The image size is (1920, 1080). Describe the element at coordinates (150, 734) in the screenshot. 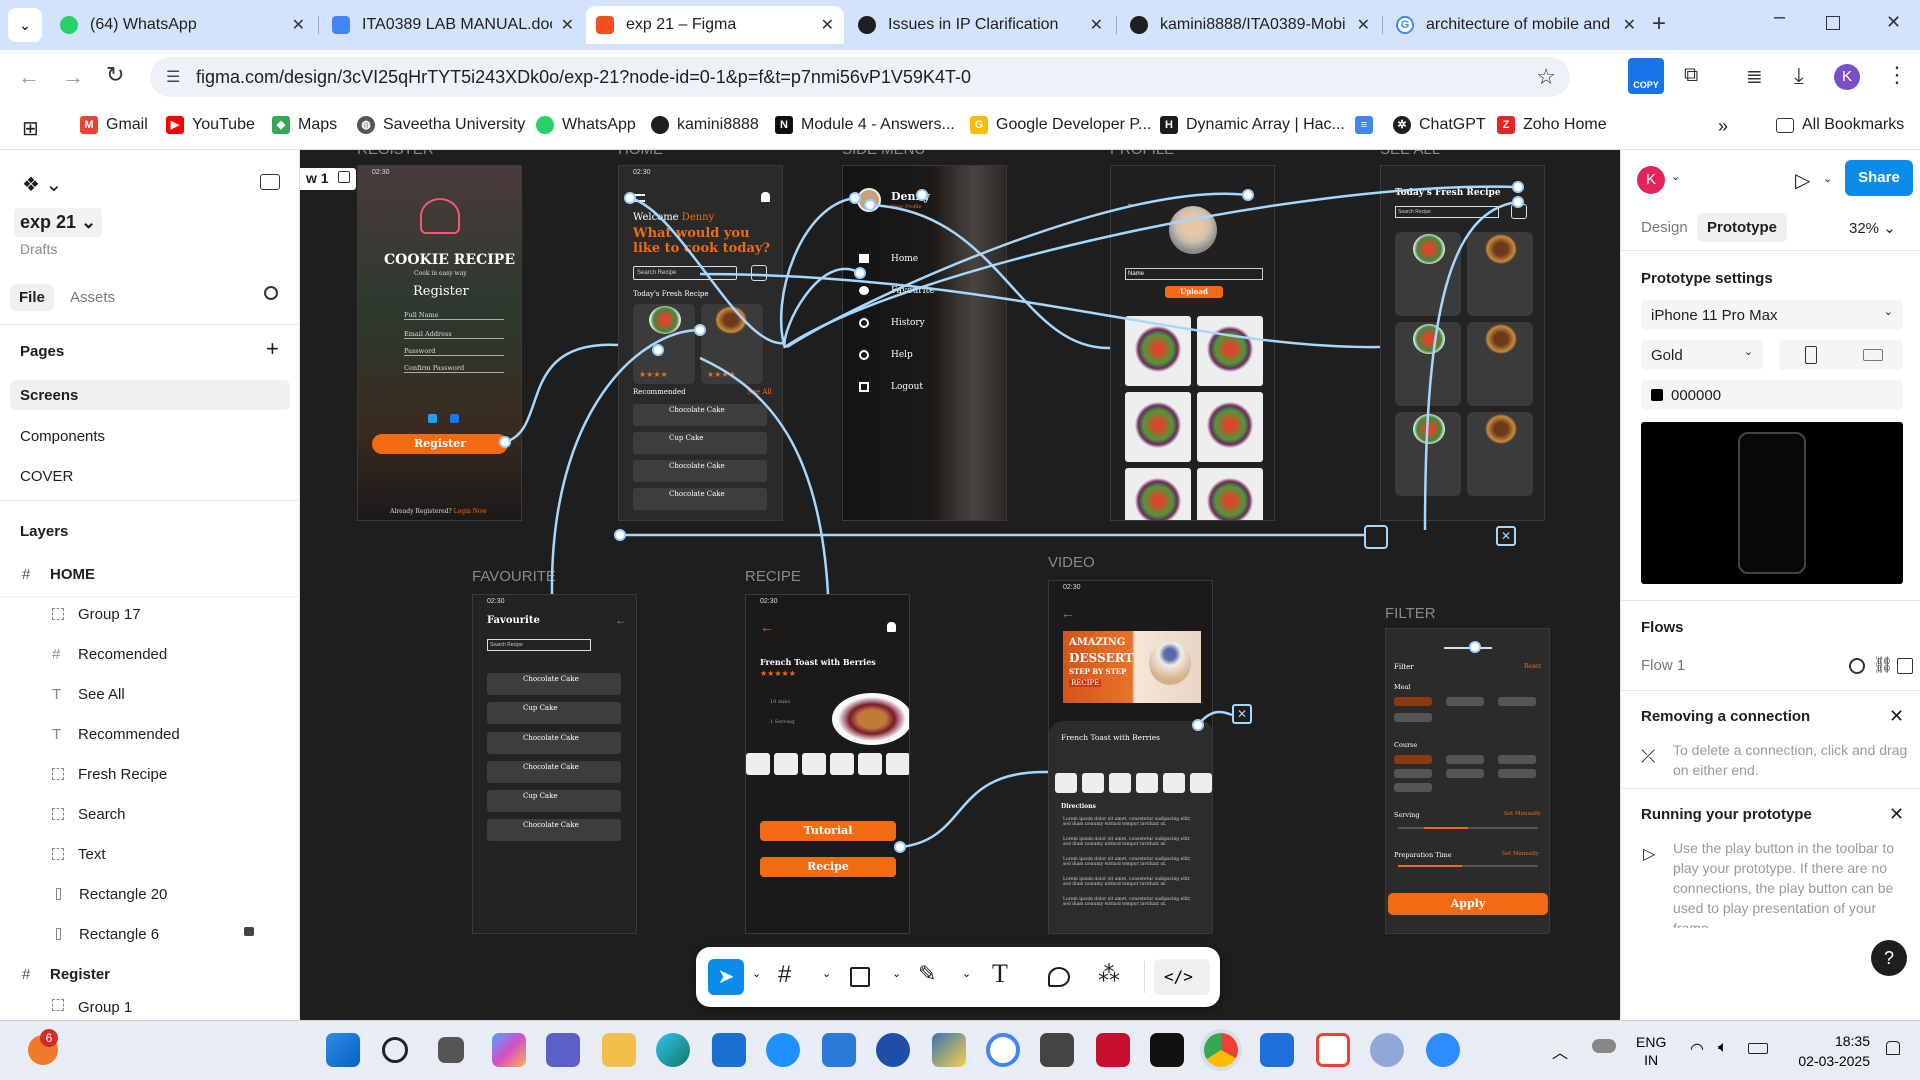

I see `layer-recommended: T Recommended` at that location.